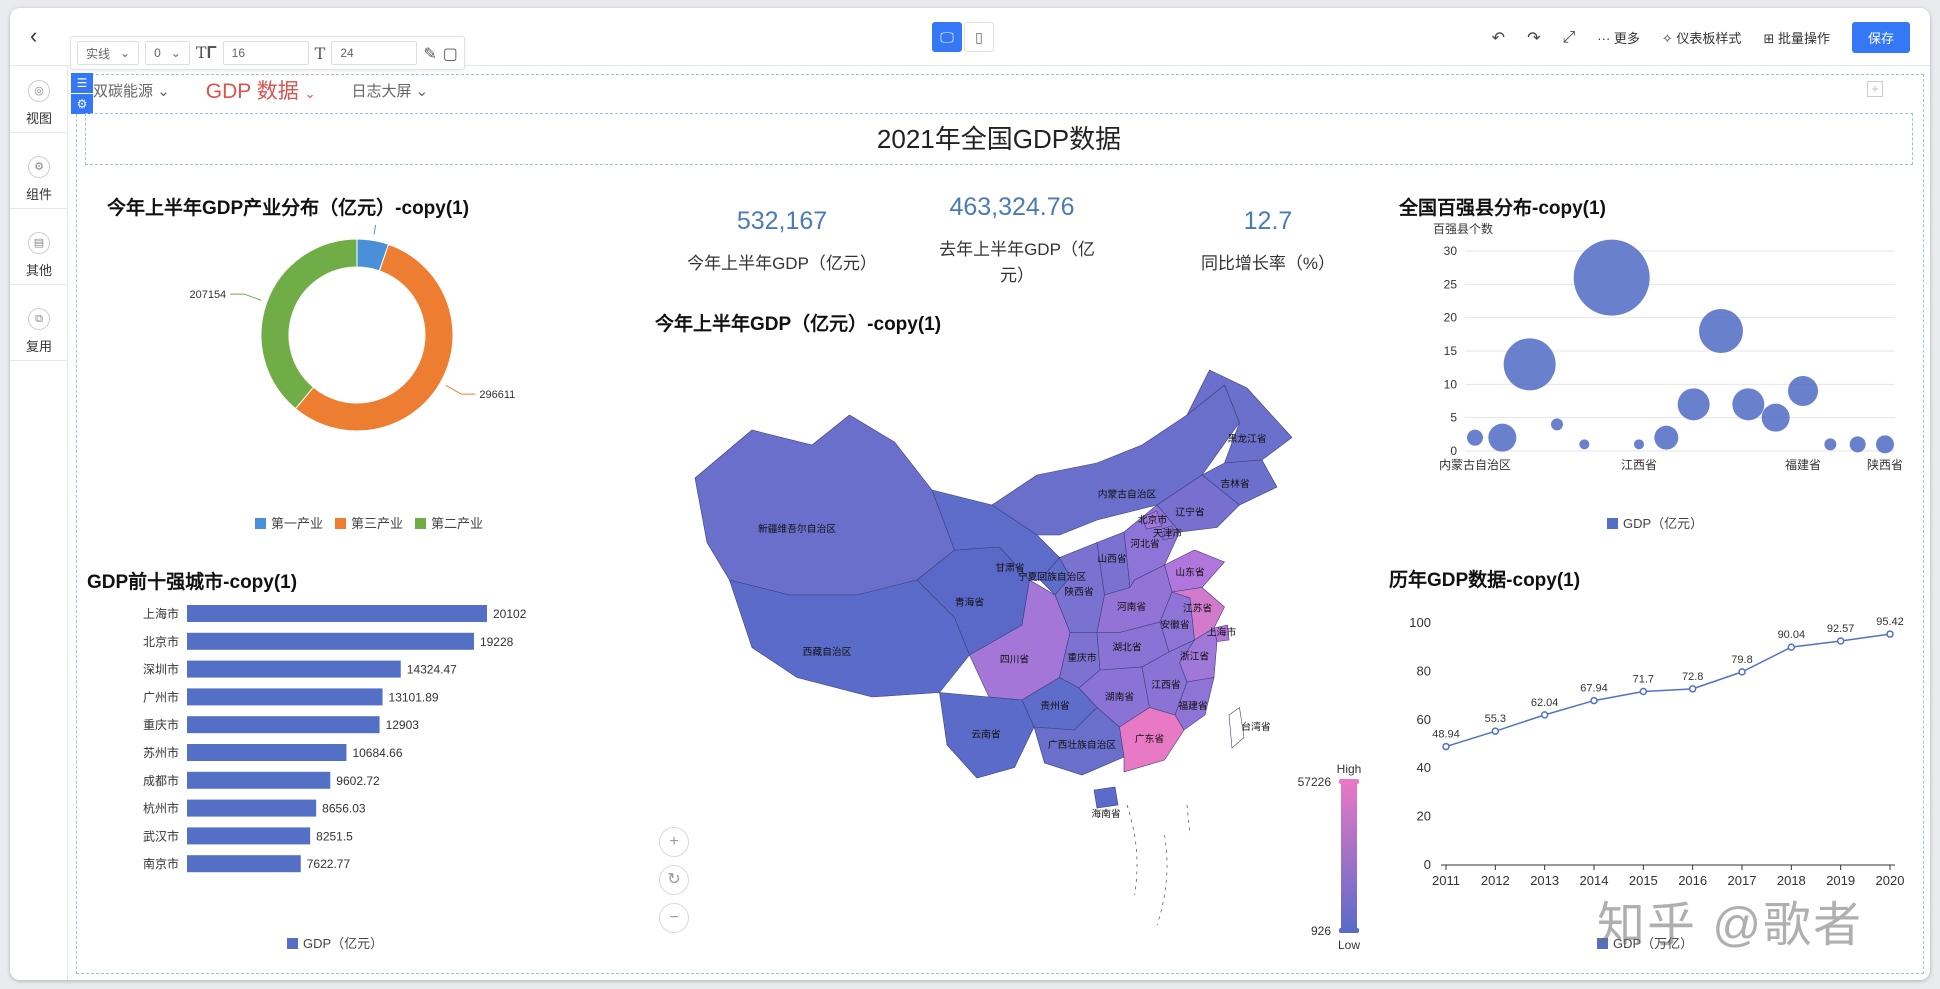 Image resolution: width=1940 pixels, height=989 pixels. Describe the element at coordinates (1618, 37) in the screenshot. I see `more-button: ··· 更多` at that location.